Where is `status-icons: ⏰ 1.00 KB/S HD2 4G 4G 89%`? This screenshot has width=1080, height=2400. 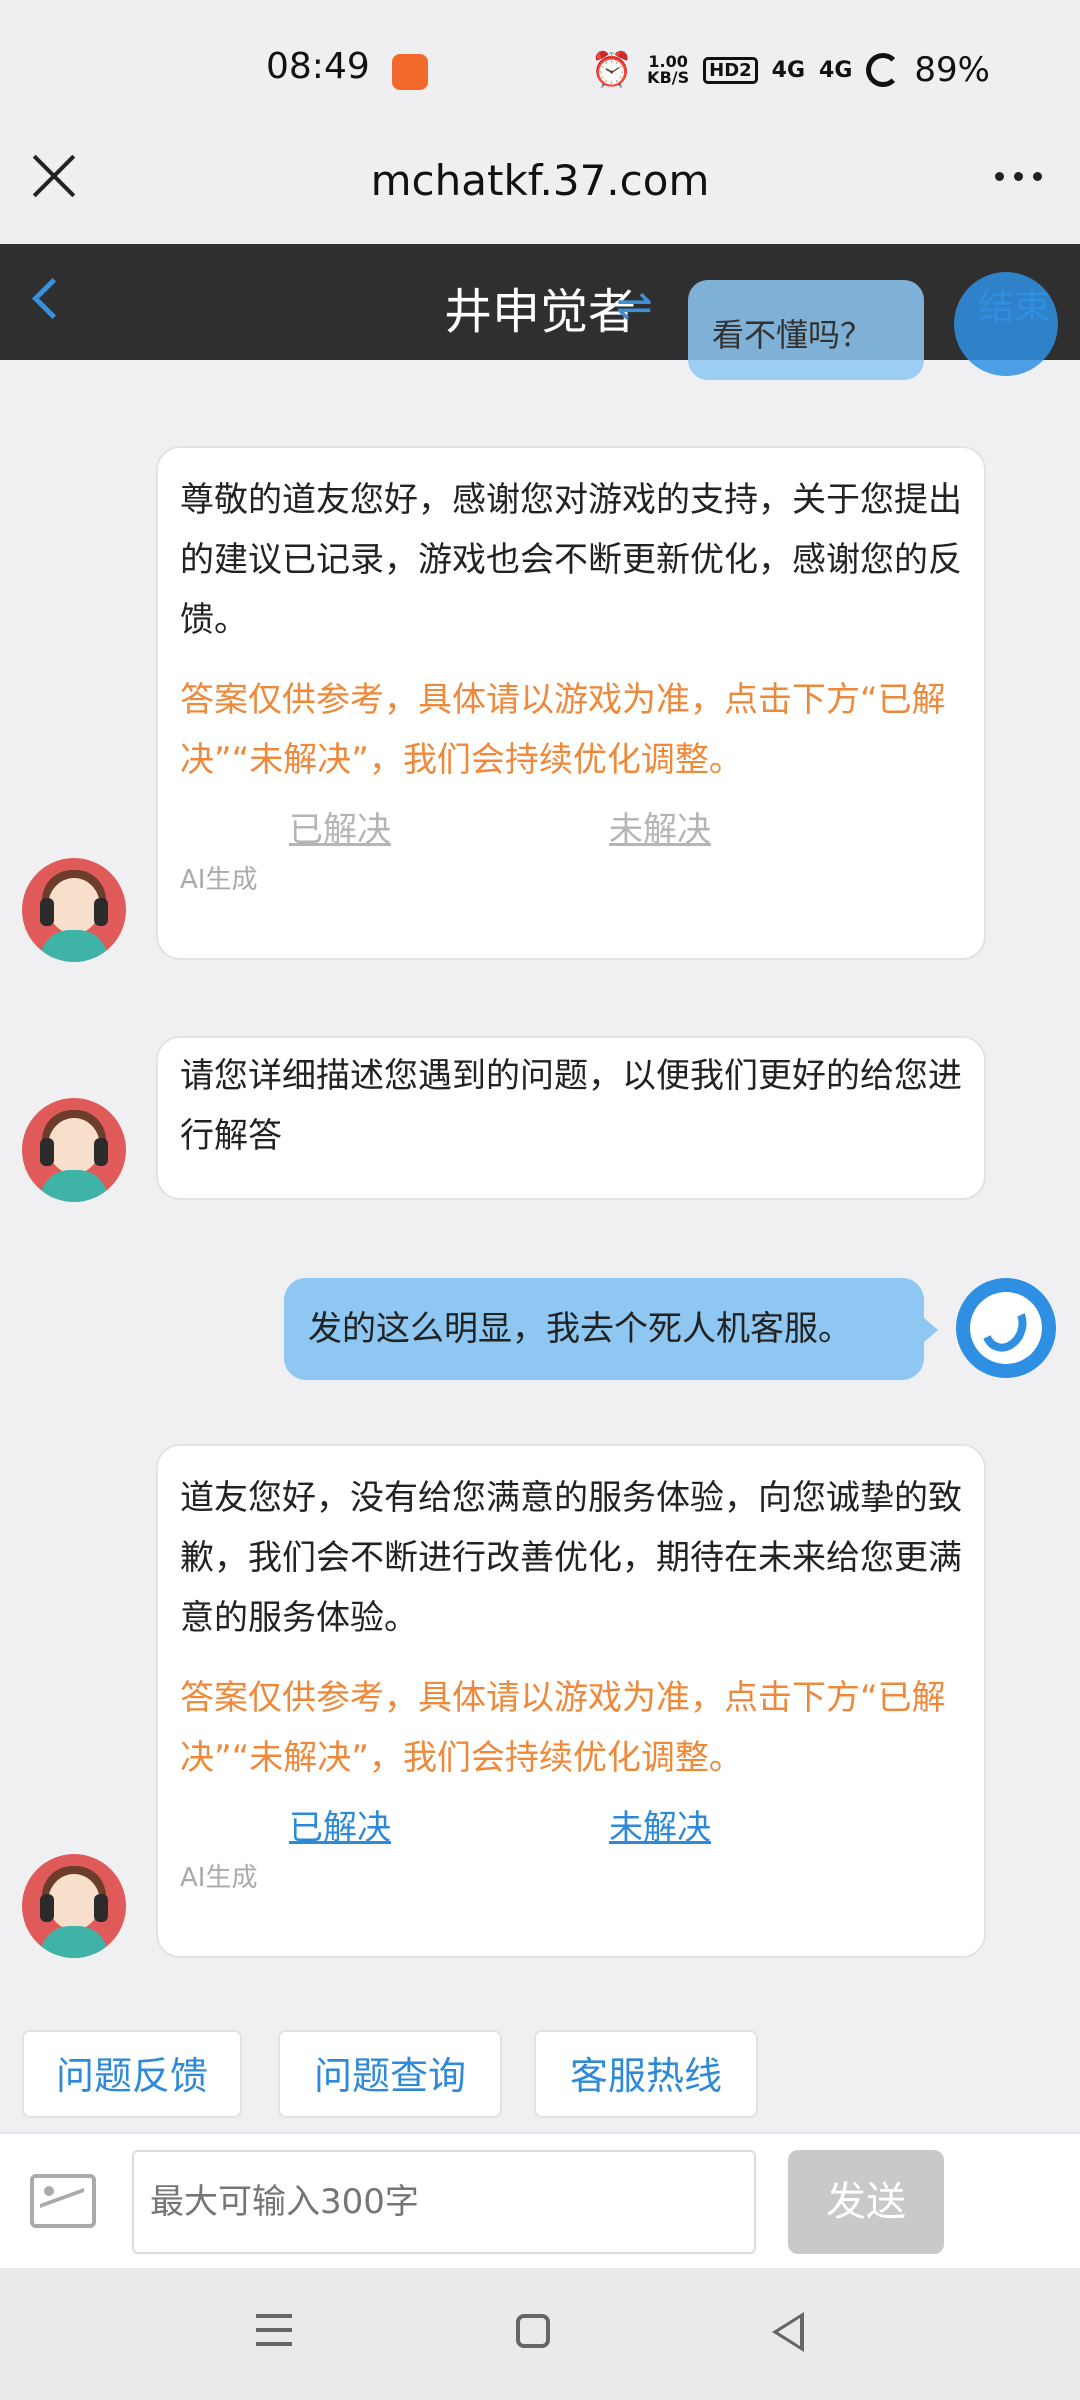 status-icons: ⏰ 1.00 KB/S HD2 4G 4G 89% is located at coordinates (790, 70).